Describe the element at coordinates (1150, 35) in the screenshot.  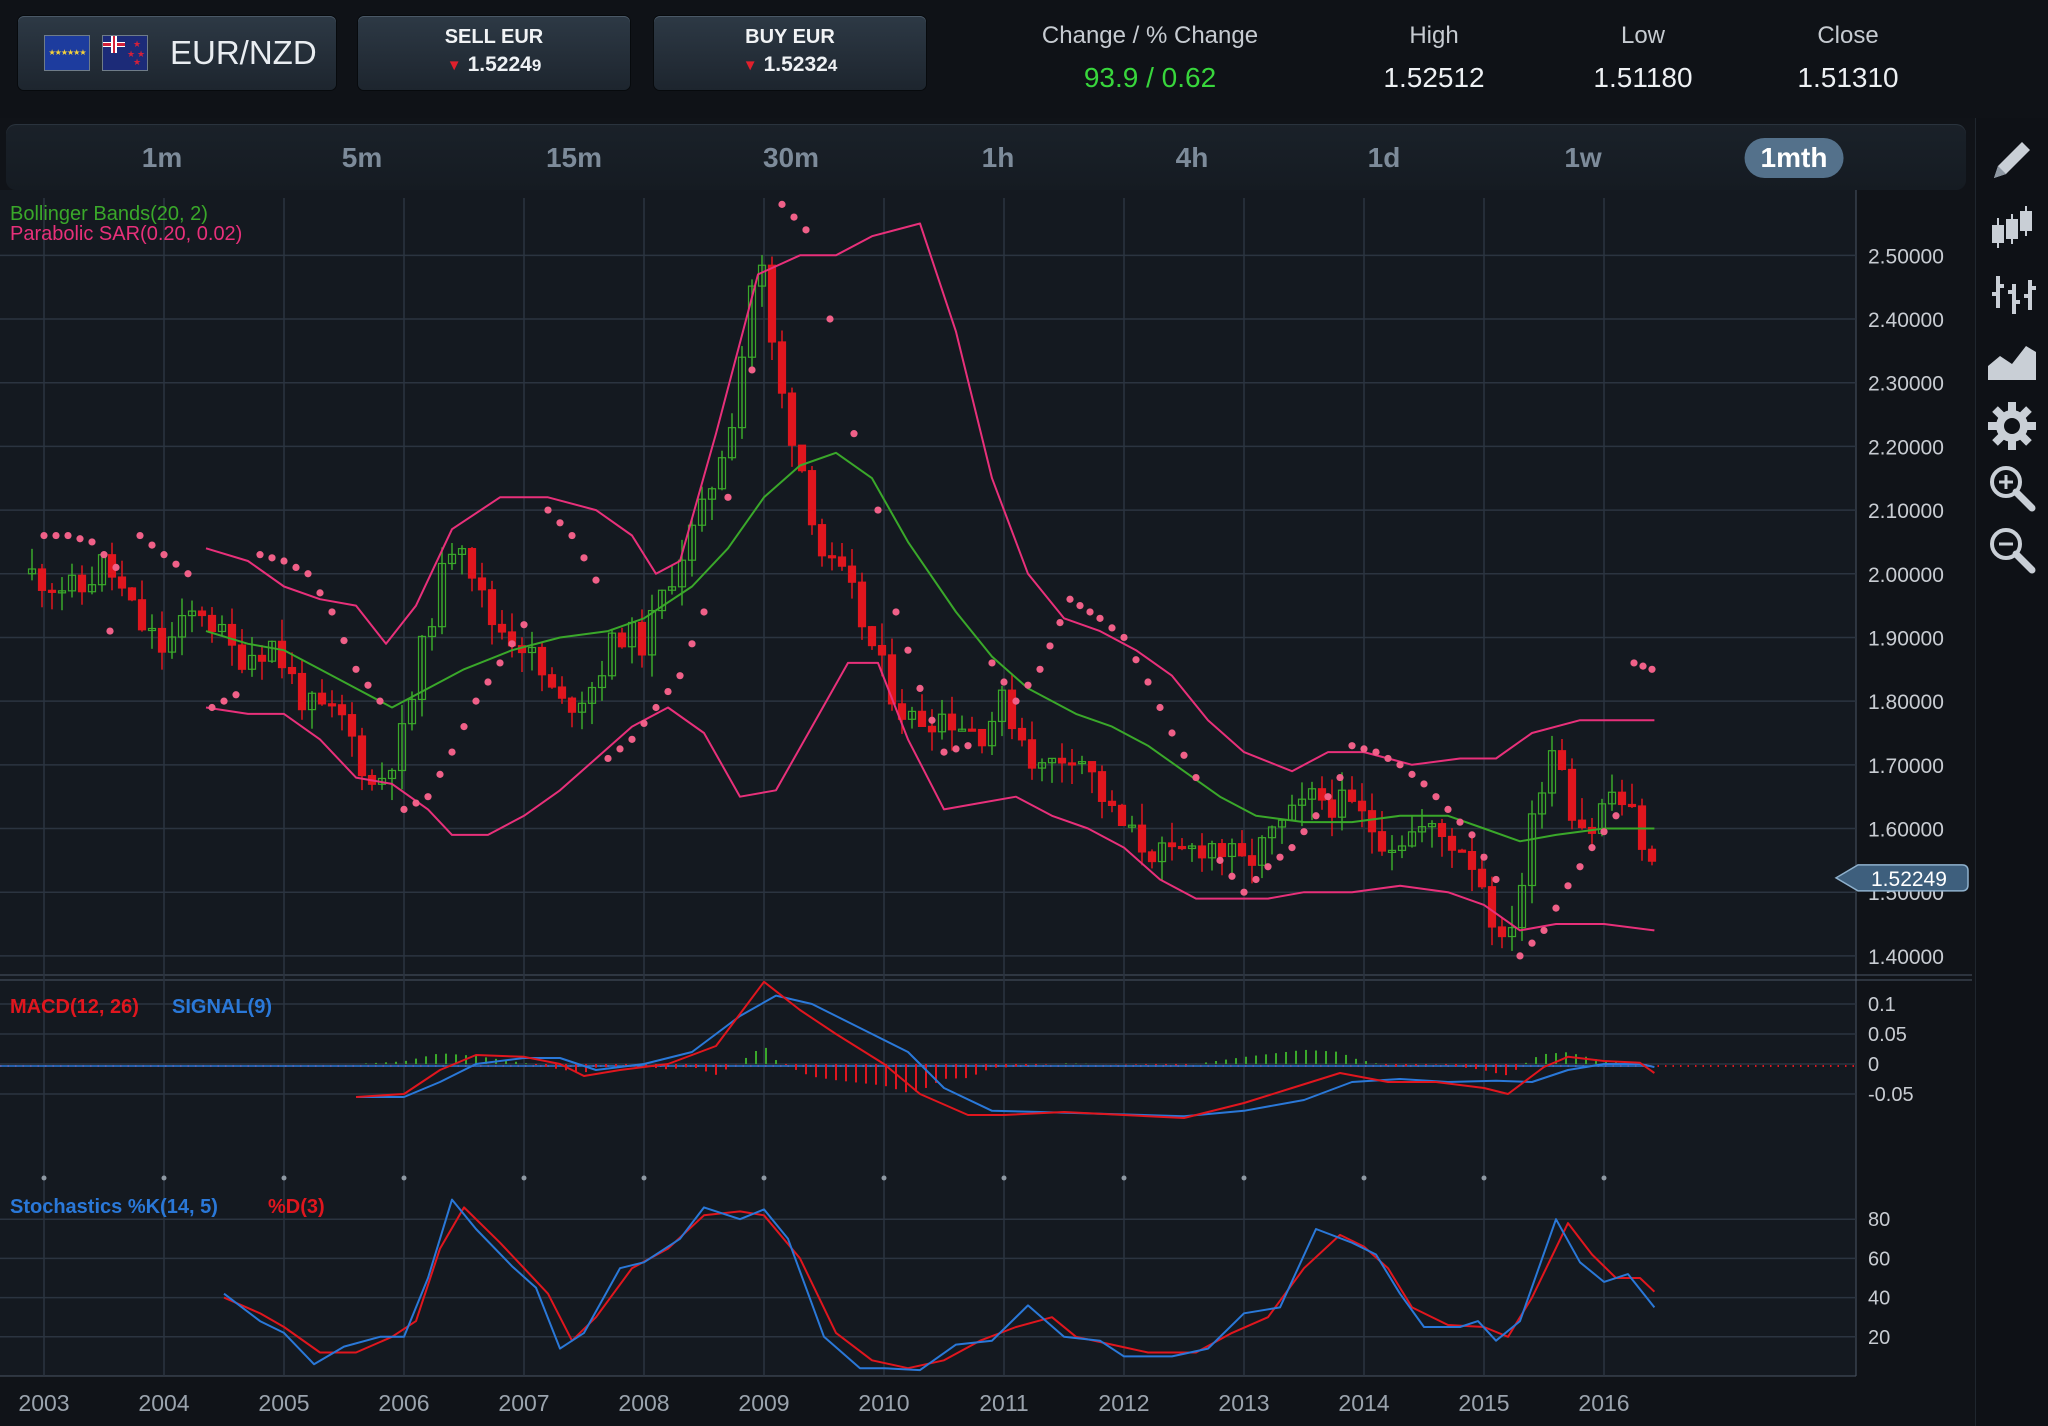
I see `change-header: Change / % Change` at that location.